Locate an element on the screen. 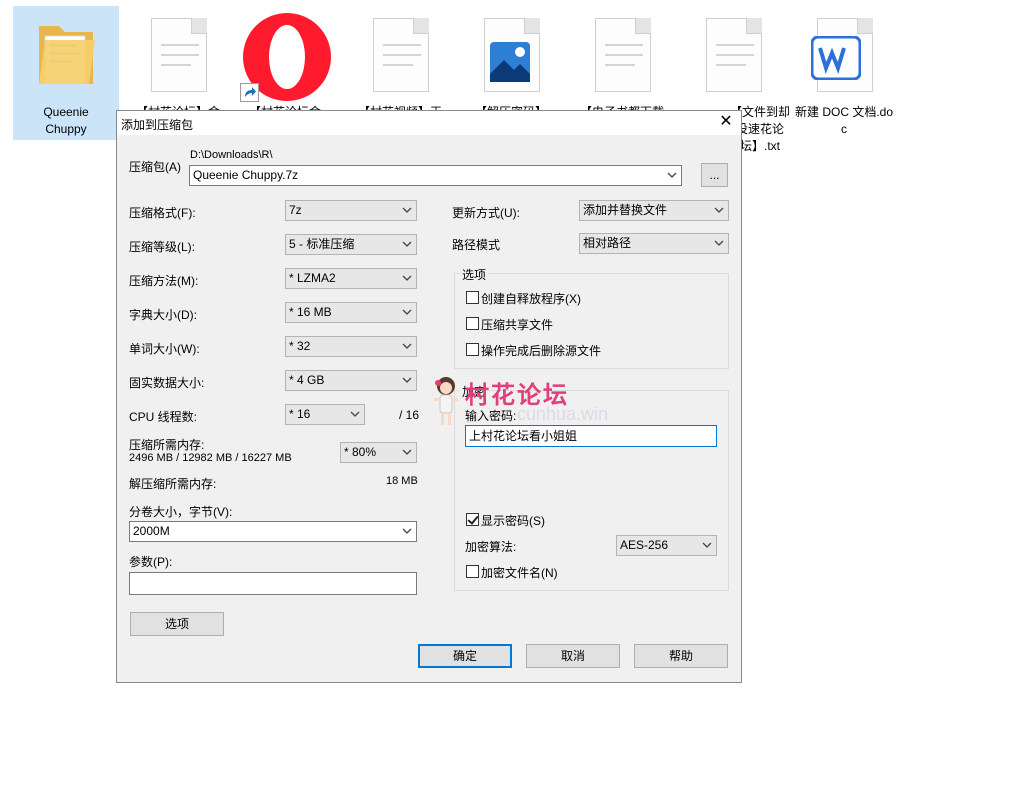 This screenshot has width=1013, height=797. dict-size-label: 字典大小(D): is located at coordinates (163, 315).